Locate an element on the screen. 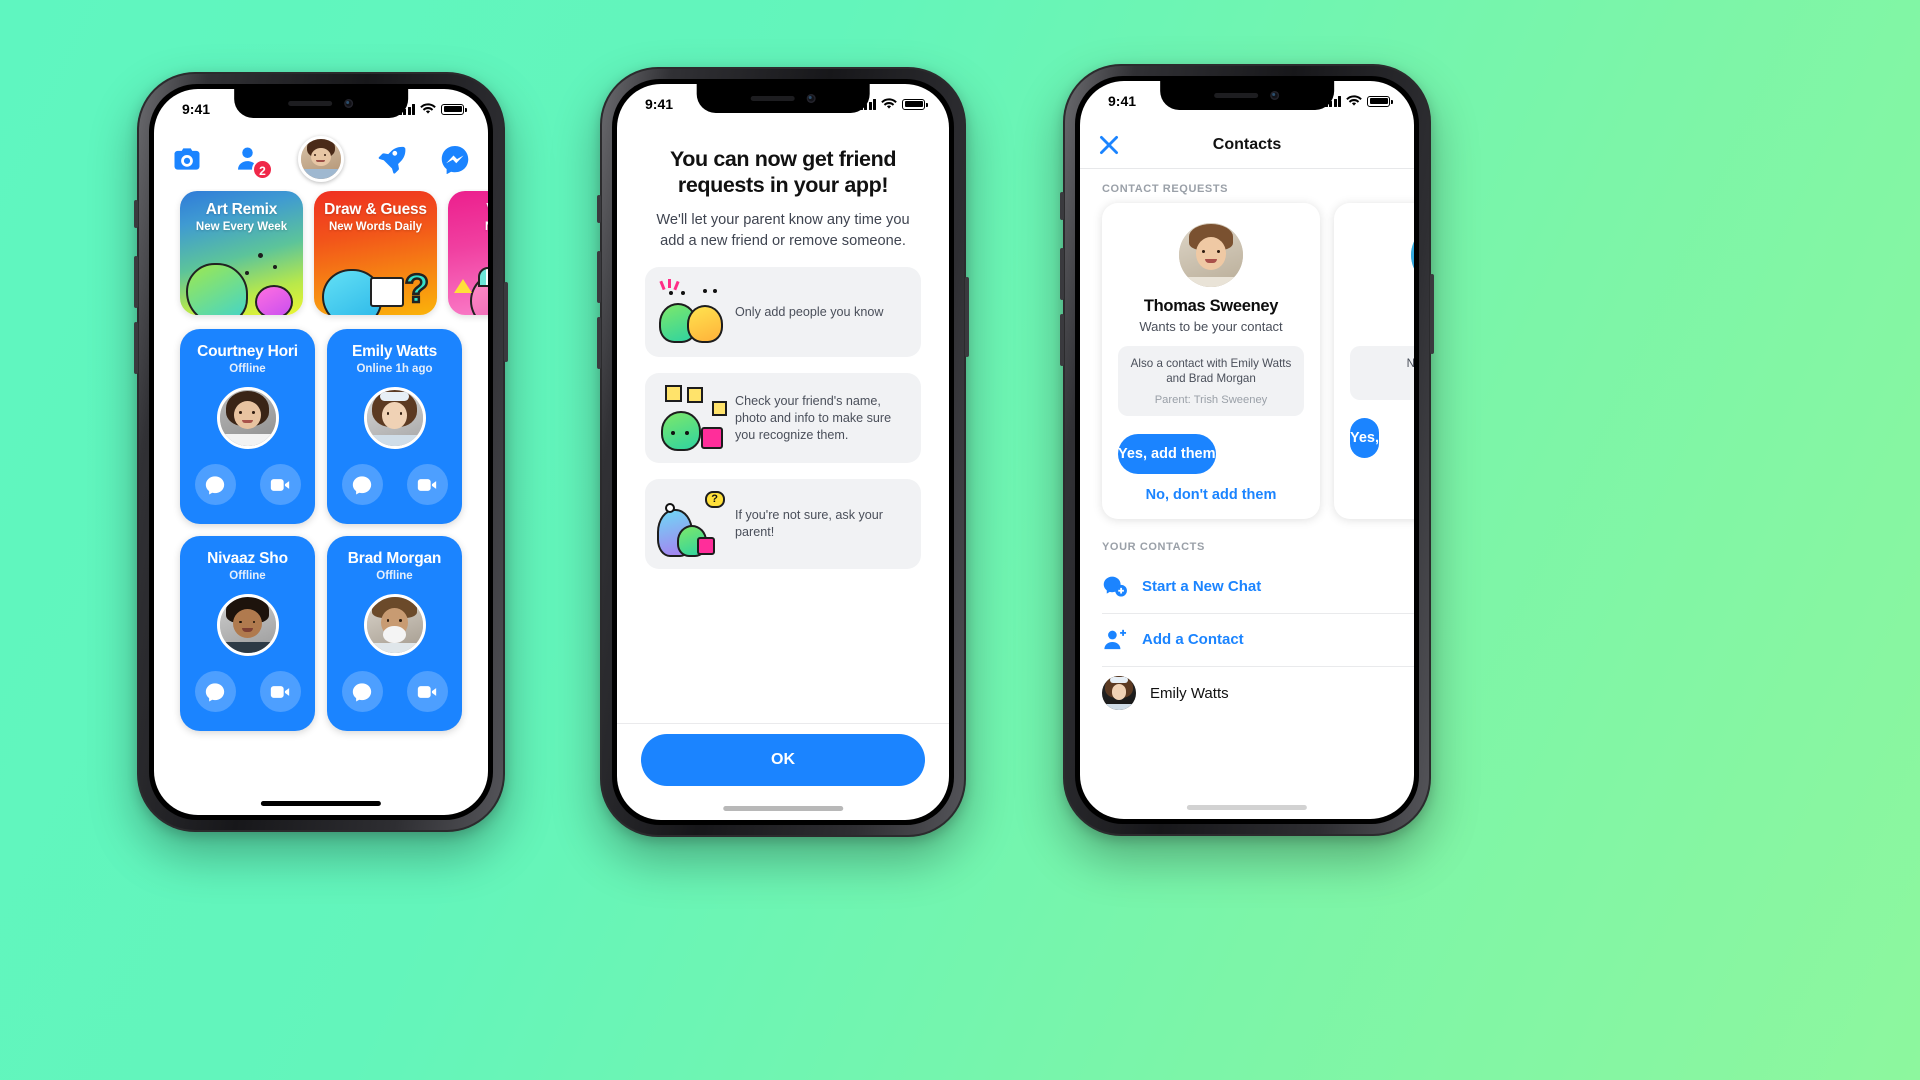 The image size is (1920, 1080). rocket-icon is located at coordinates (392, 159).